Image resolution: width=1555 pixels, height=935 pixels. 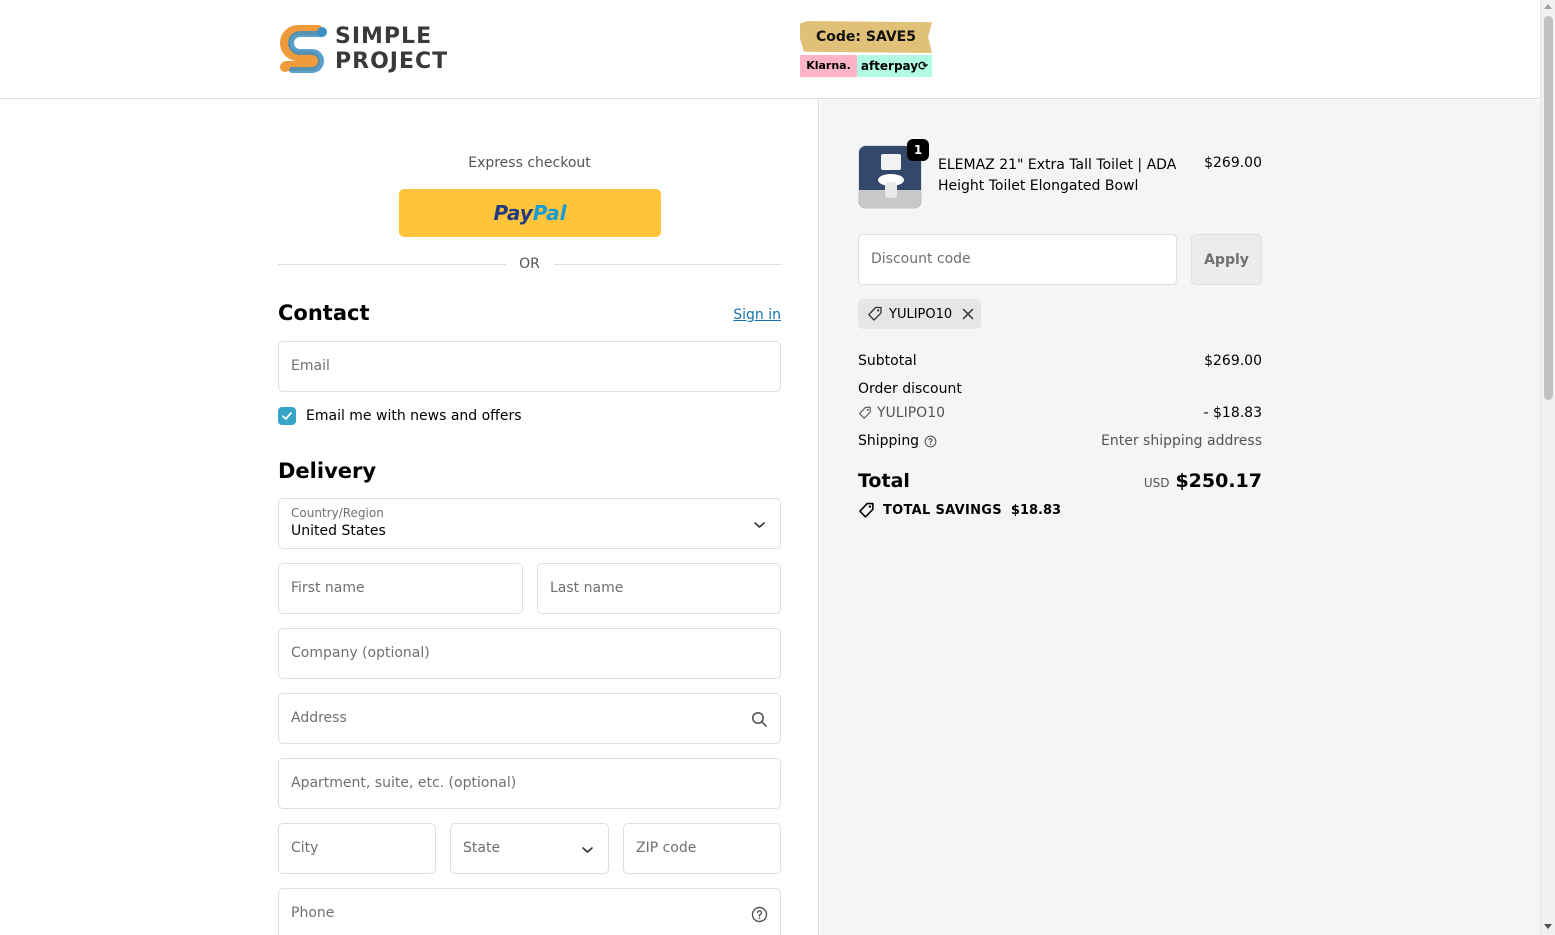 What do you see at coordinates (659, 588) in the screenshot?
I see `last-name-field: Last name` at bounding box center [659, 588].